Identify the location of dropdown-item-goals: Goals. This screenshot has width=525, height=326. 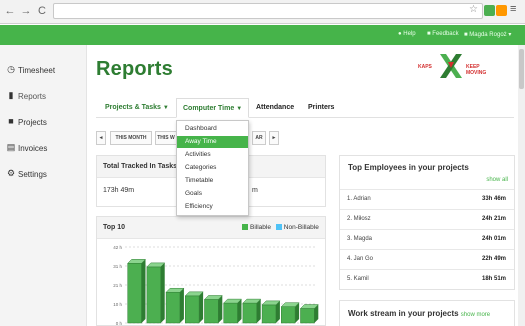
(212, 194).